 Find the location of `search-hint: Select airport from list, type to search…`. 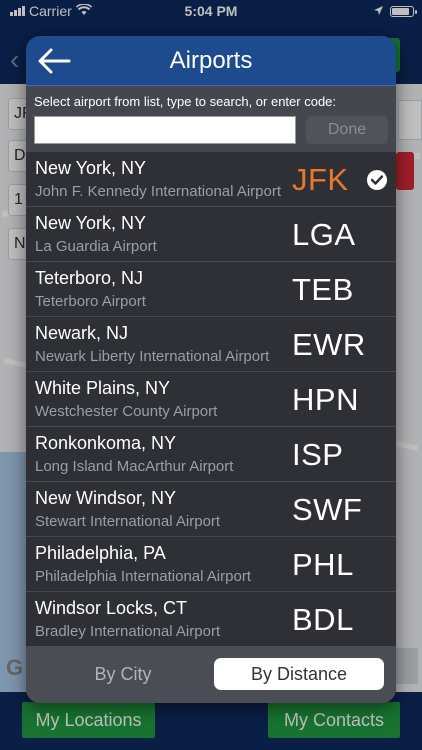

search-hint: Select airport from list, type to search… is located at coordinates (185, 101).